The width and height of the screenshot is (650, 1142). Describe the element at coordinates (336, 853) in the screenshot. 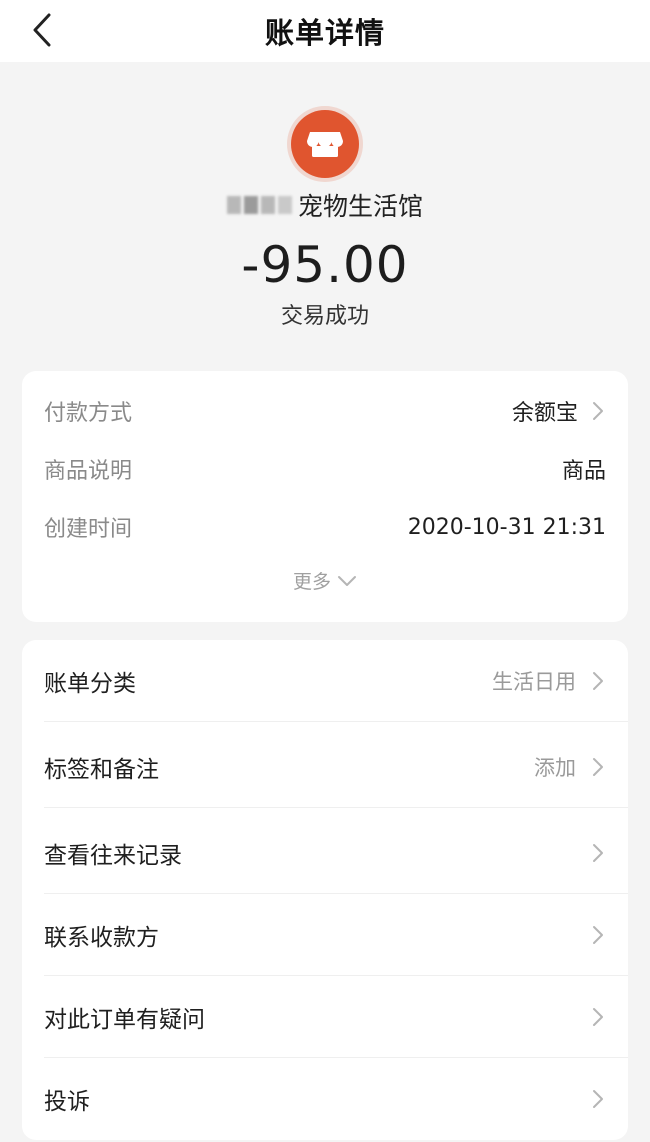

I see `view-history-row: 查看往来记录` at that location.